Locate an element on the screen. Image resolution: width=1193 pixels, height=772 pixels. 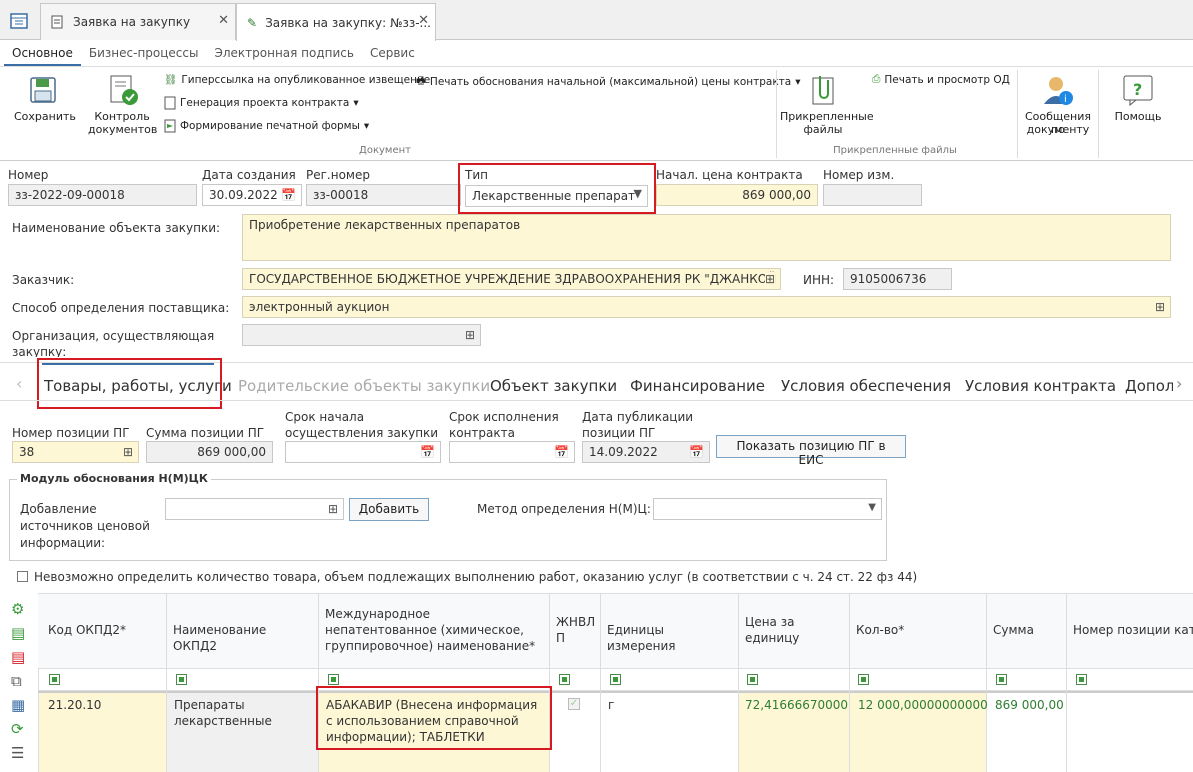
attached-files-button: Прикрепленные файлы is located at coordinates (827, 105).